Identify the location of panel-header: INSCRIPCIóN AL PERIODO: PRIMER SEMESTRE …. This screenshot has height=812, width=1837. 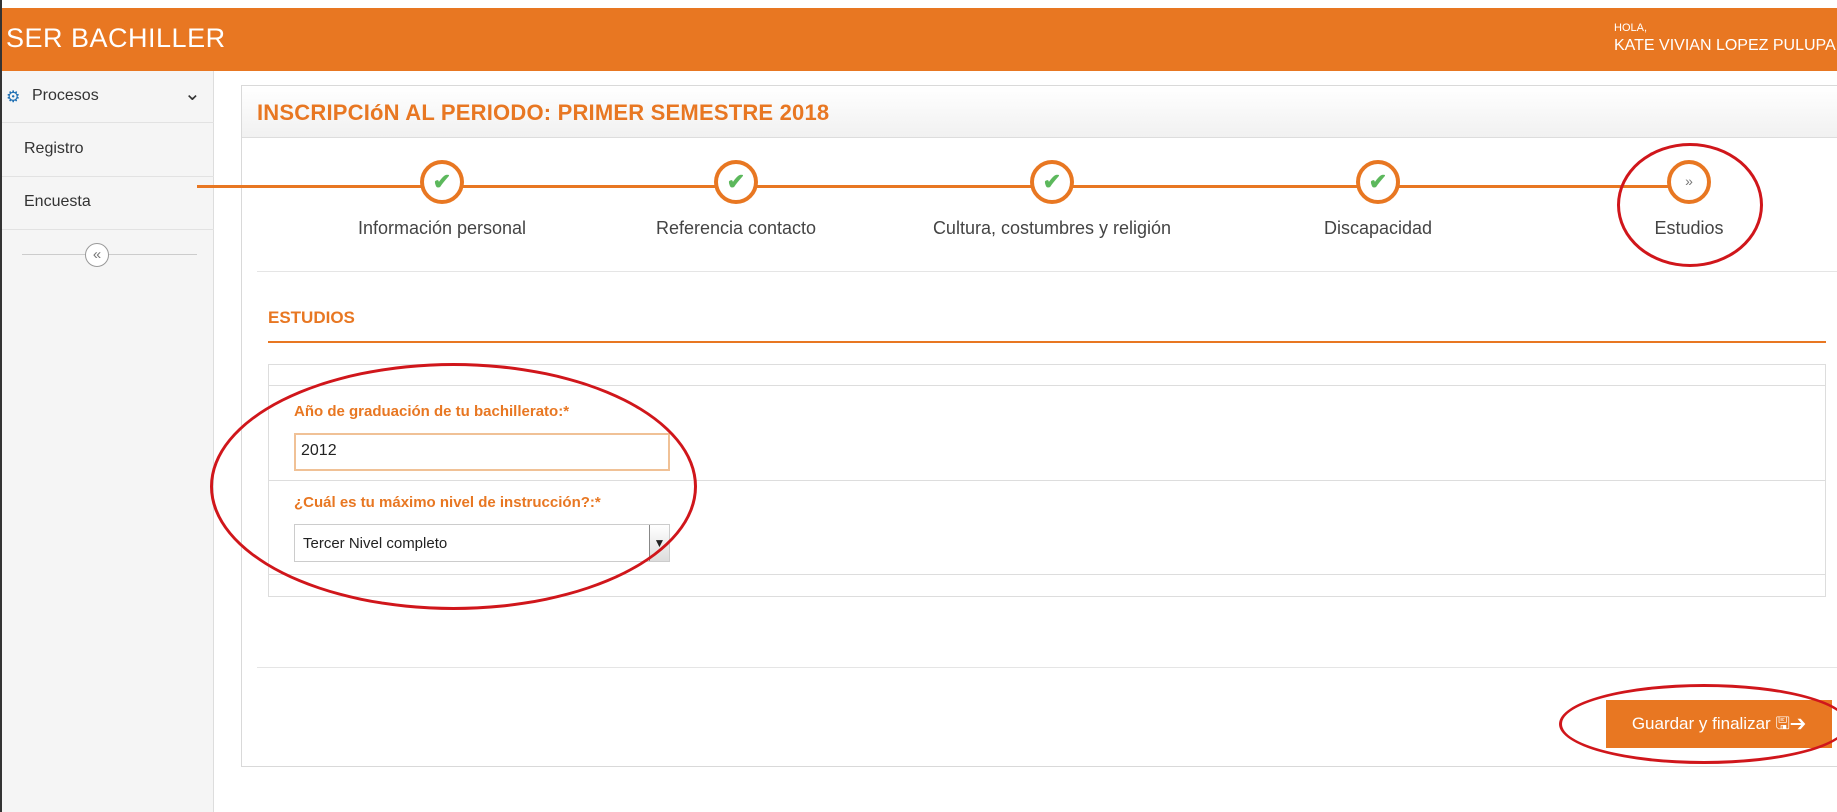
(1039, 112).